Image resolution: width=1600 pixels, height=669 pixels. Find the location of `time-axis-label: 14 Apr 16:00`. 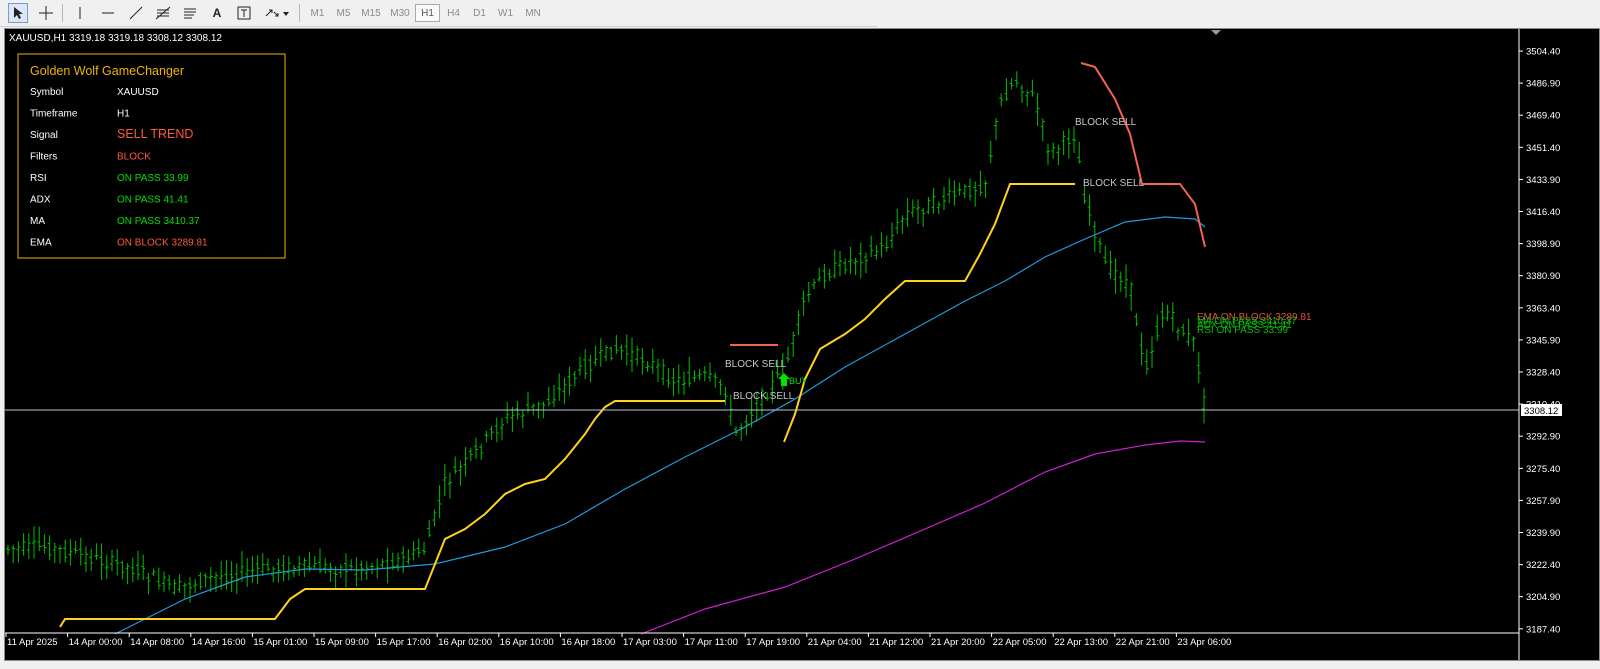

time-axis-label: 14 Apr 16:00 is located at coordinates (219, 642).